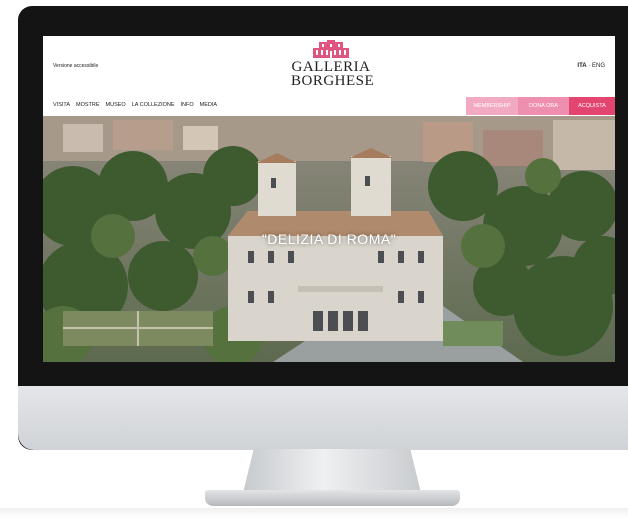 The image size is (628, 518). What do you see at coordinates (581, 66) in the screenshot?
I see `lang-ita: ITA` at bounding box center [581, 66].